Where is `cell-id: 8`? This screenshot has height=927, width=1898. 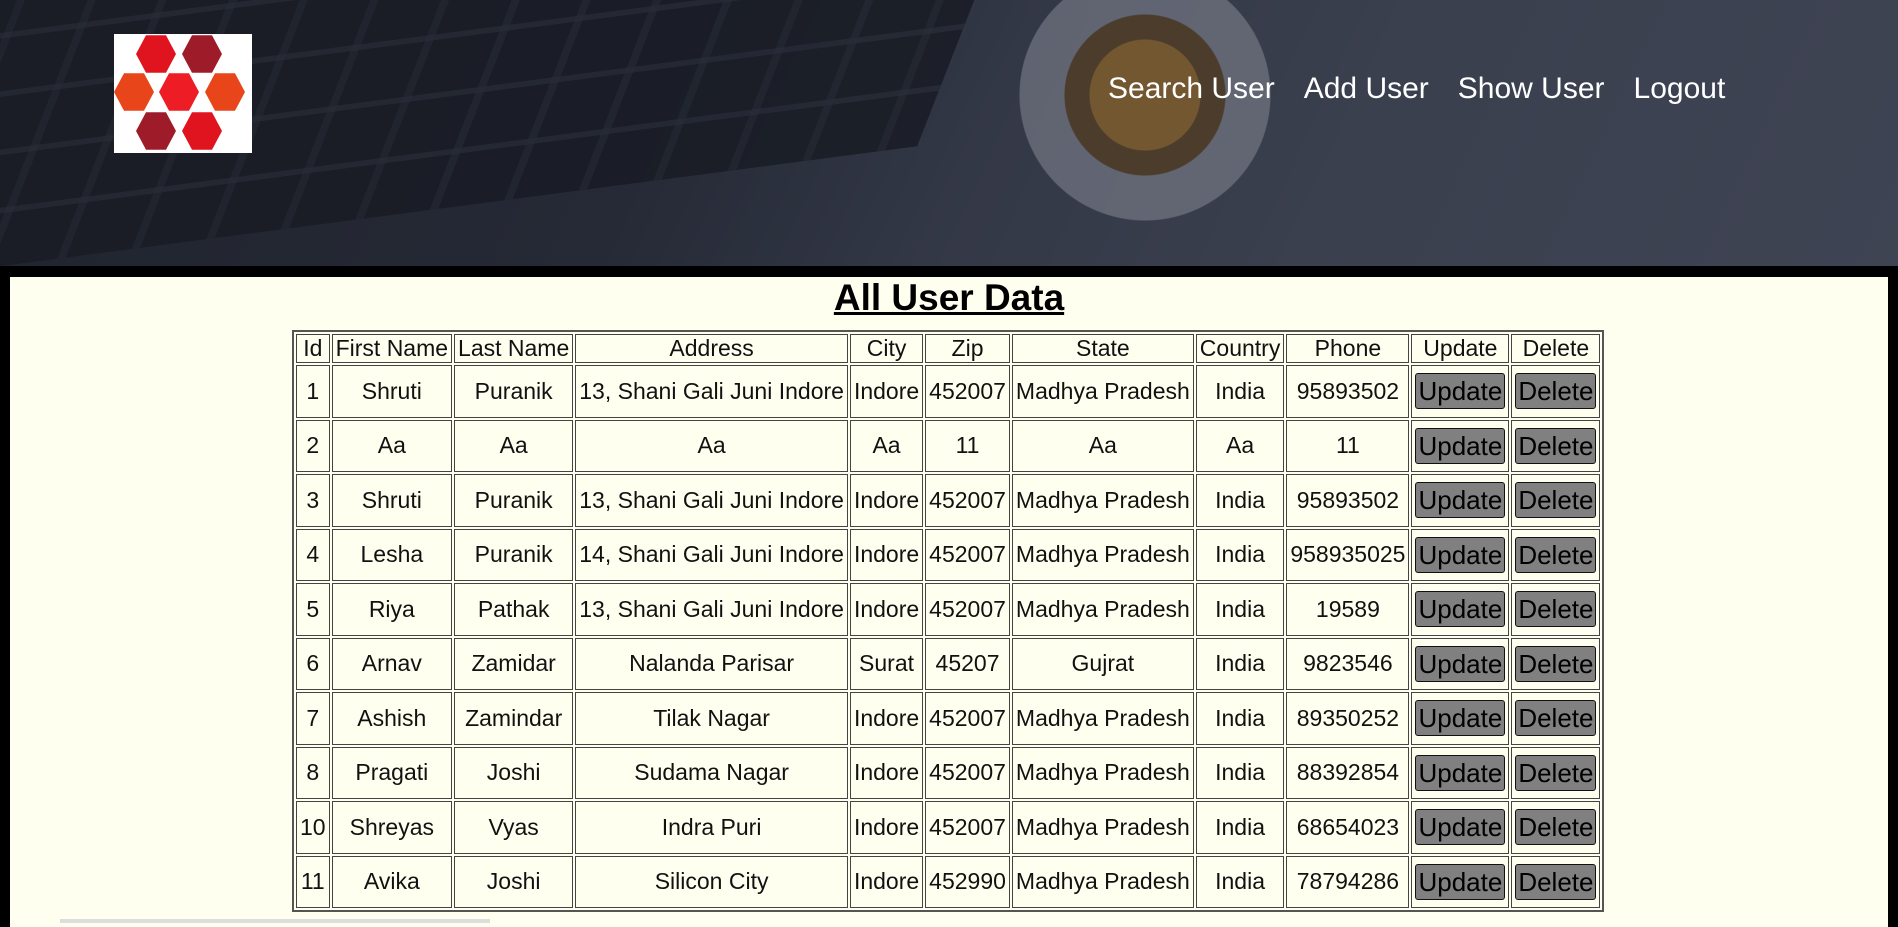 cell-id: 8 is located at coordinates (313, 772).